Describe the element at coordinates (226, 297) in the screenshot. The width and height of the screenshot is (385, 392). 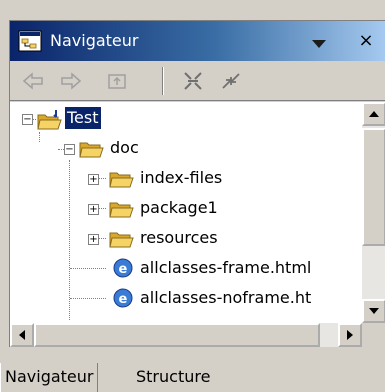
I see `tree-item-label: allclasses-noframe.ht` at that location.